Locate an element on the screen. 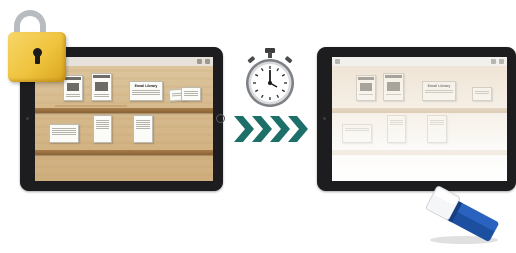  padlock-icon is located at coordinates (38, 42).